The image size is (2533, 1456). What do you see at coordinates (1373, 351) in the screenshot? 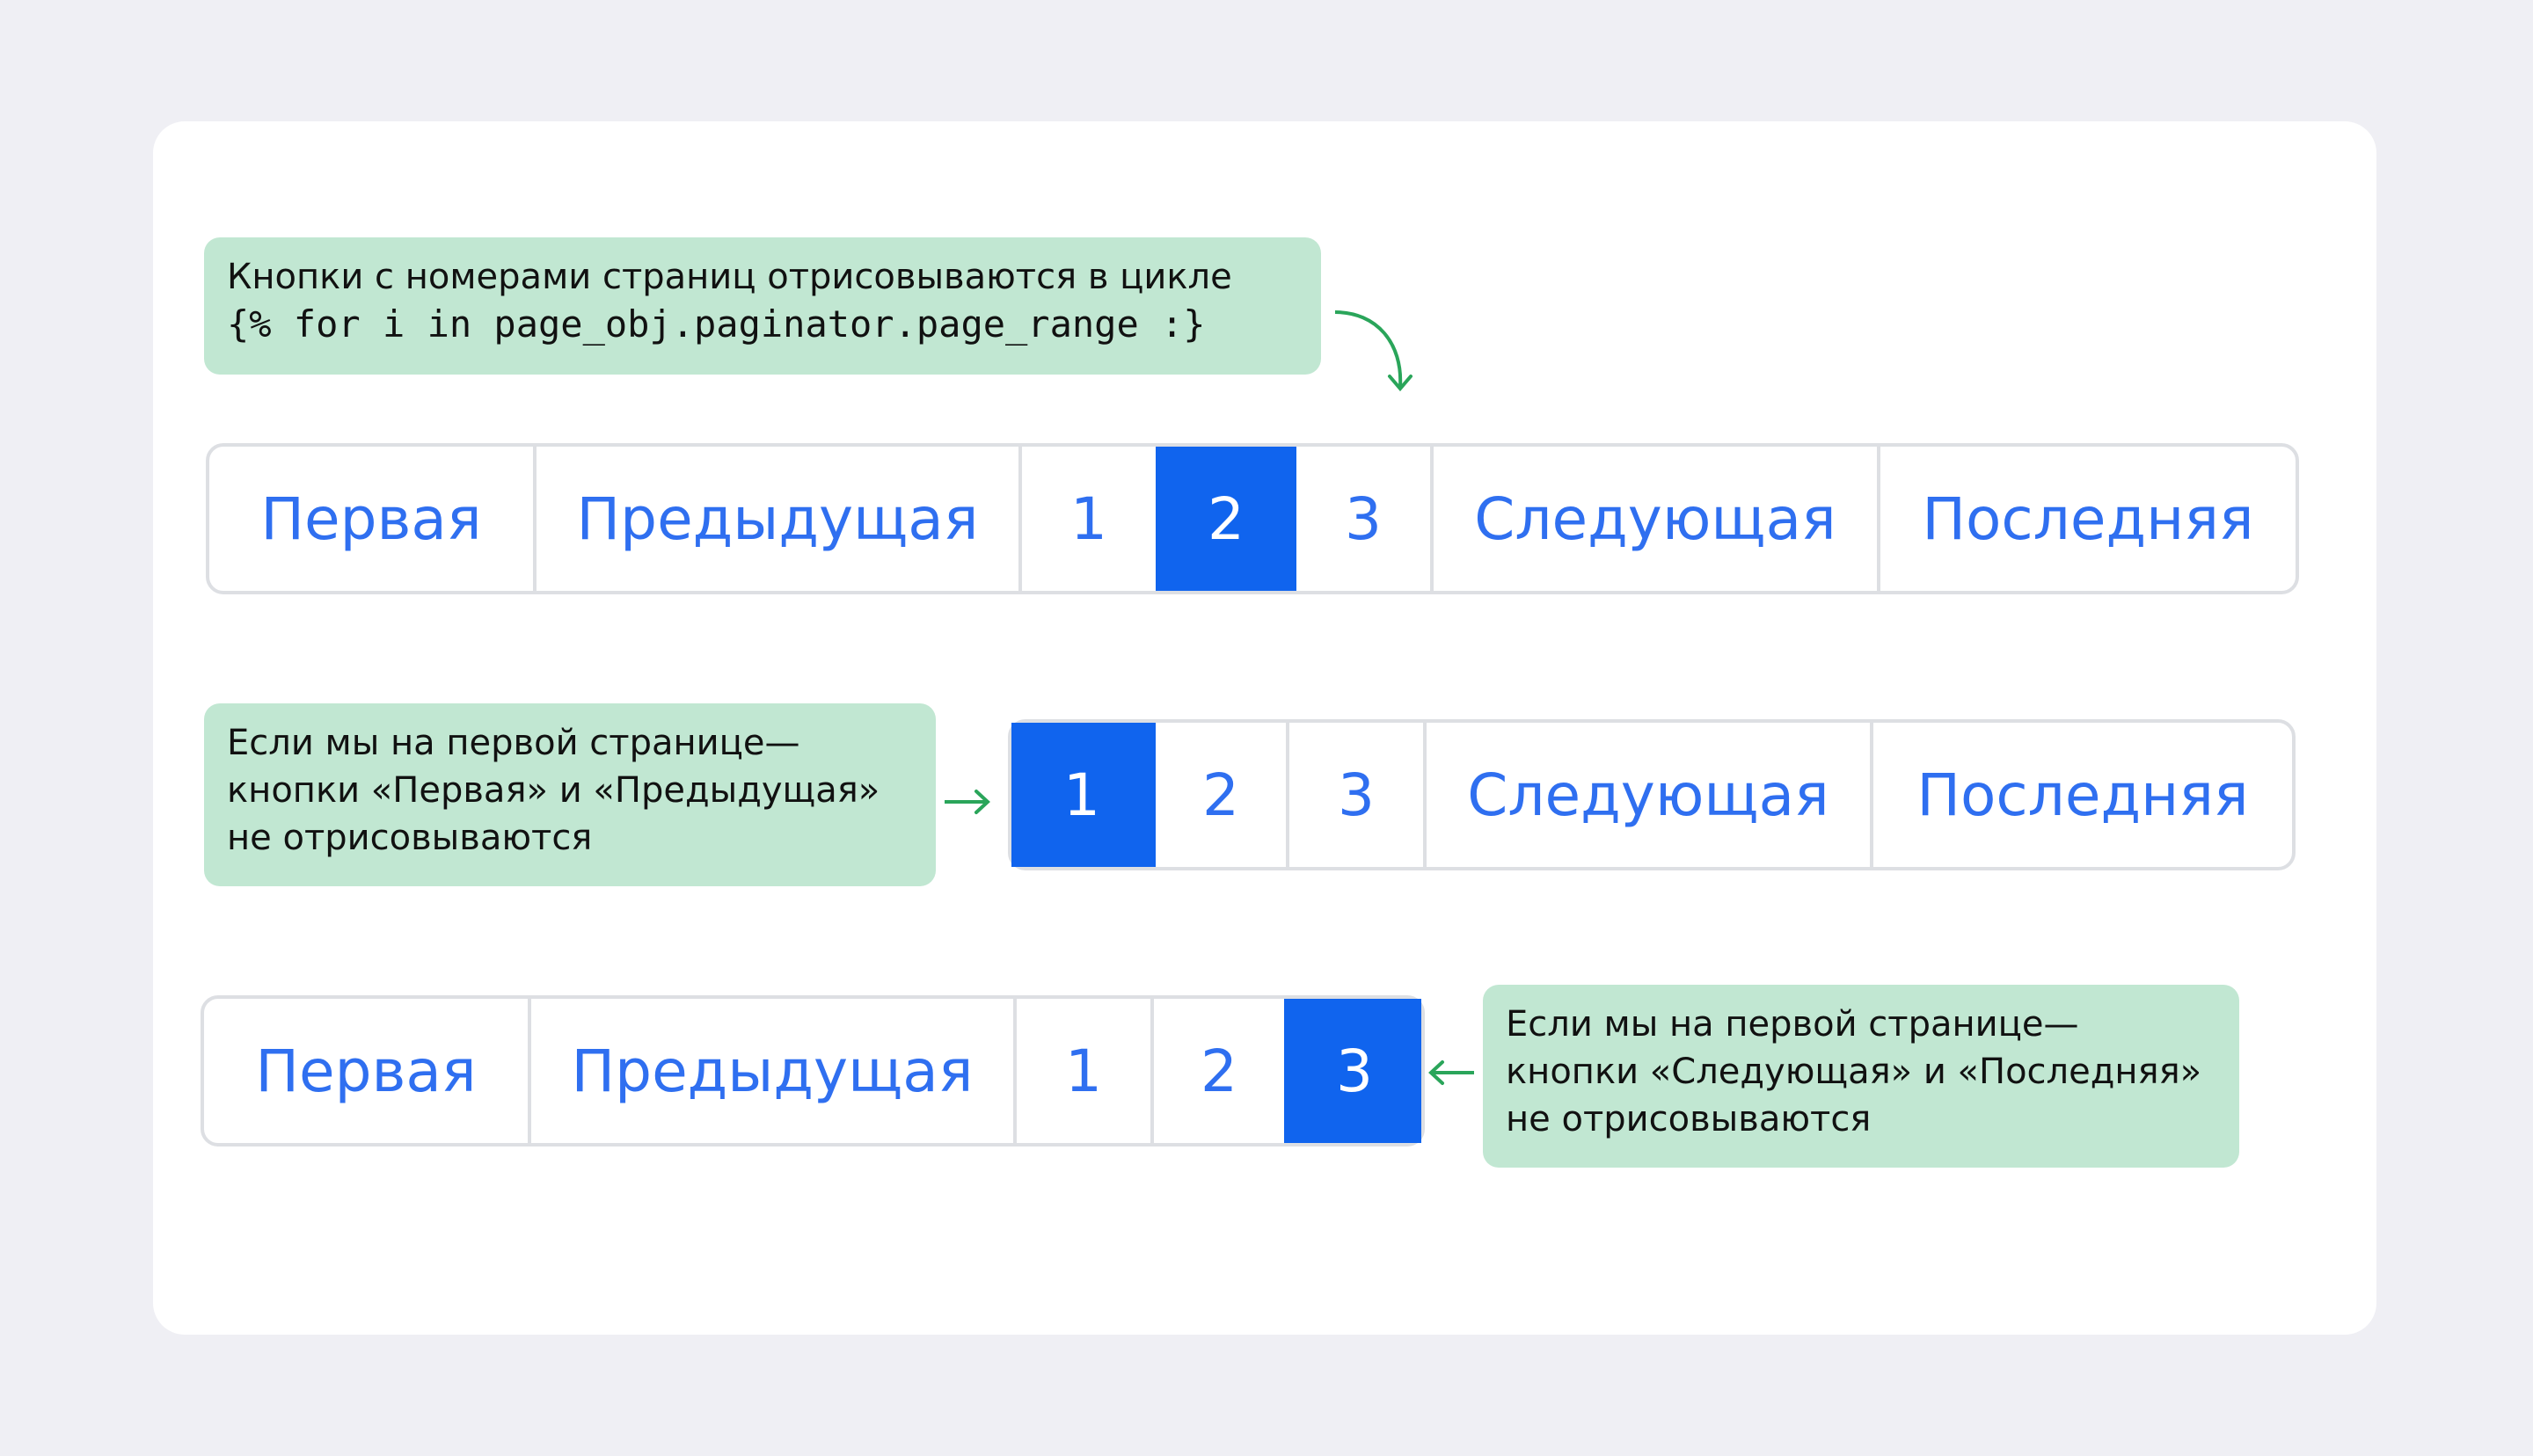
I see `curved-arrow-icon` at bounding box center [1373, 351].